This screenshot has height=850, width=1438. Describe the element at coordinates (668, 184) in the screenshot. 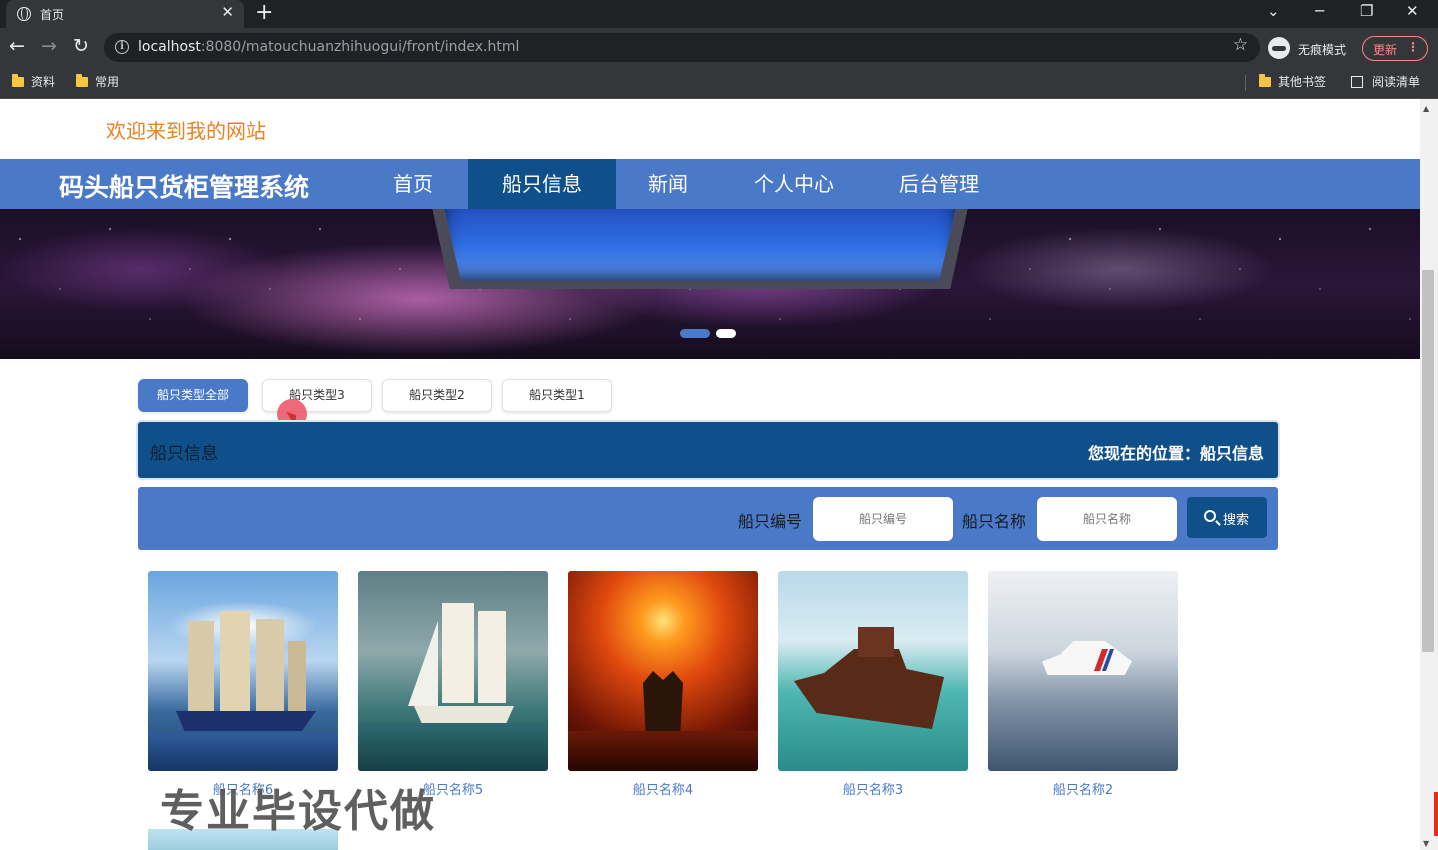

I see `nav-news: 新闻` at that location.